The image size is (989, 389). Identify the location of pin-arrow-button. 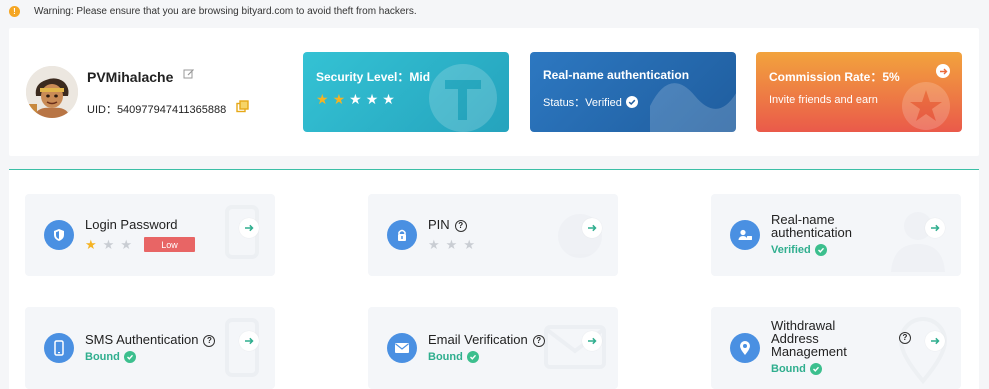
(592, 228).